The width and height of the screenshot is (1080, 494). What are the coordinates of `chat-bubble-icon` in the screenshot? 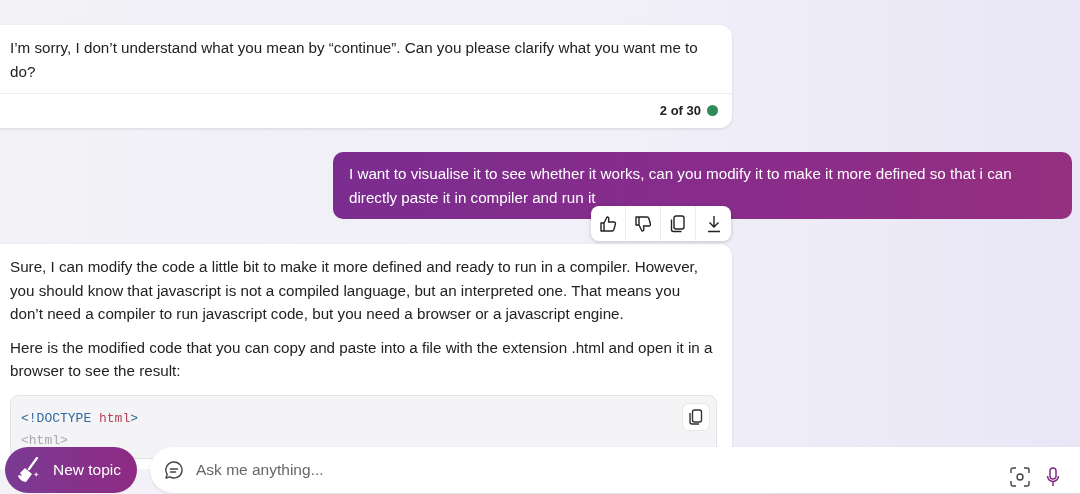 It's located at (174, 469).